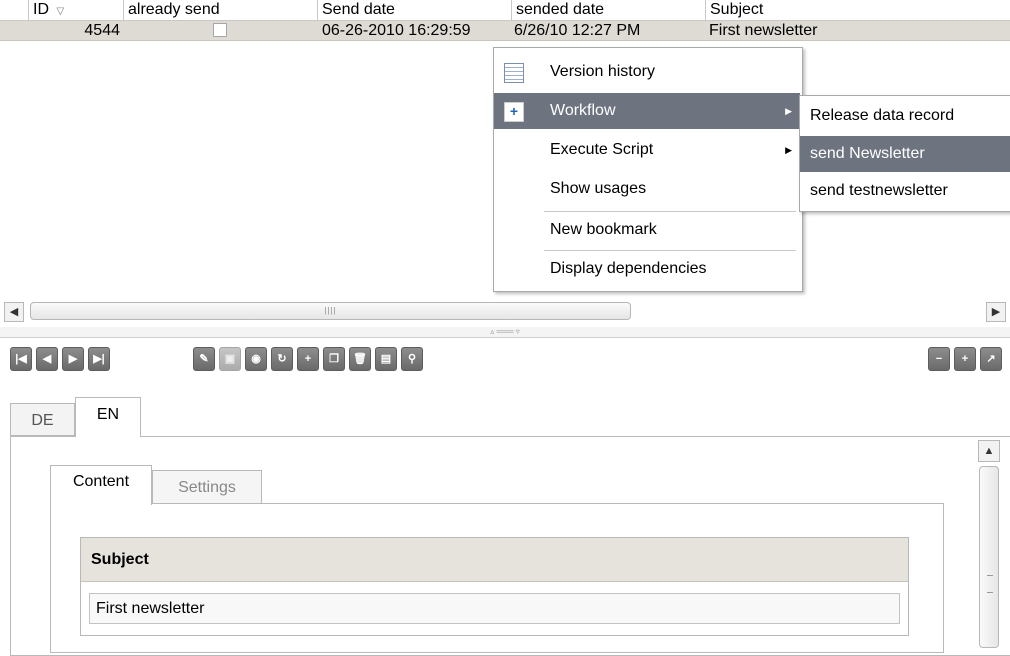  What do you see at coordinates (75, 10) in the screenshot?
I see `column-header-id: ID ▽` at bounding box center [75, 10].